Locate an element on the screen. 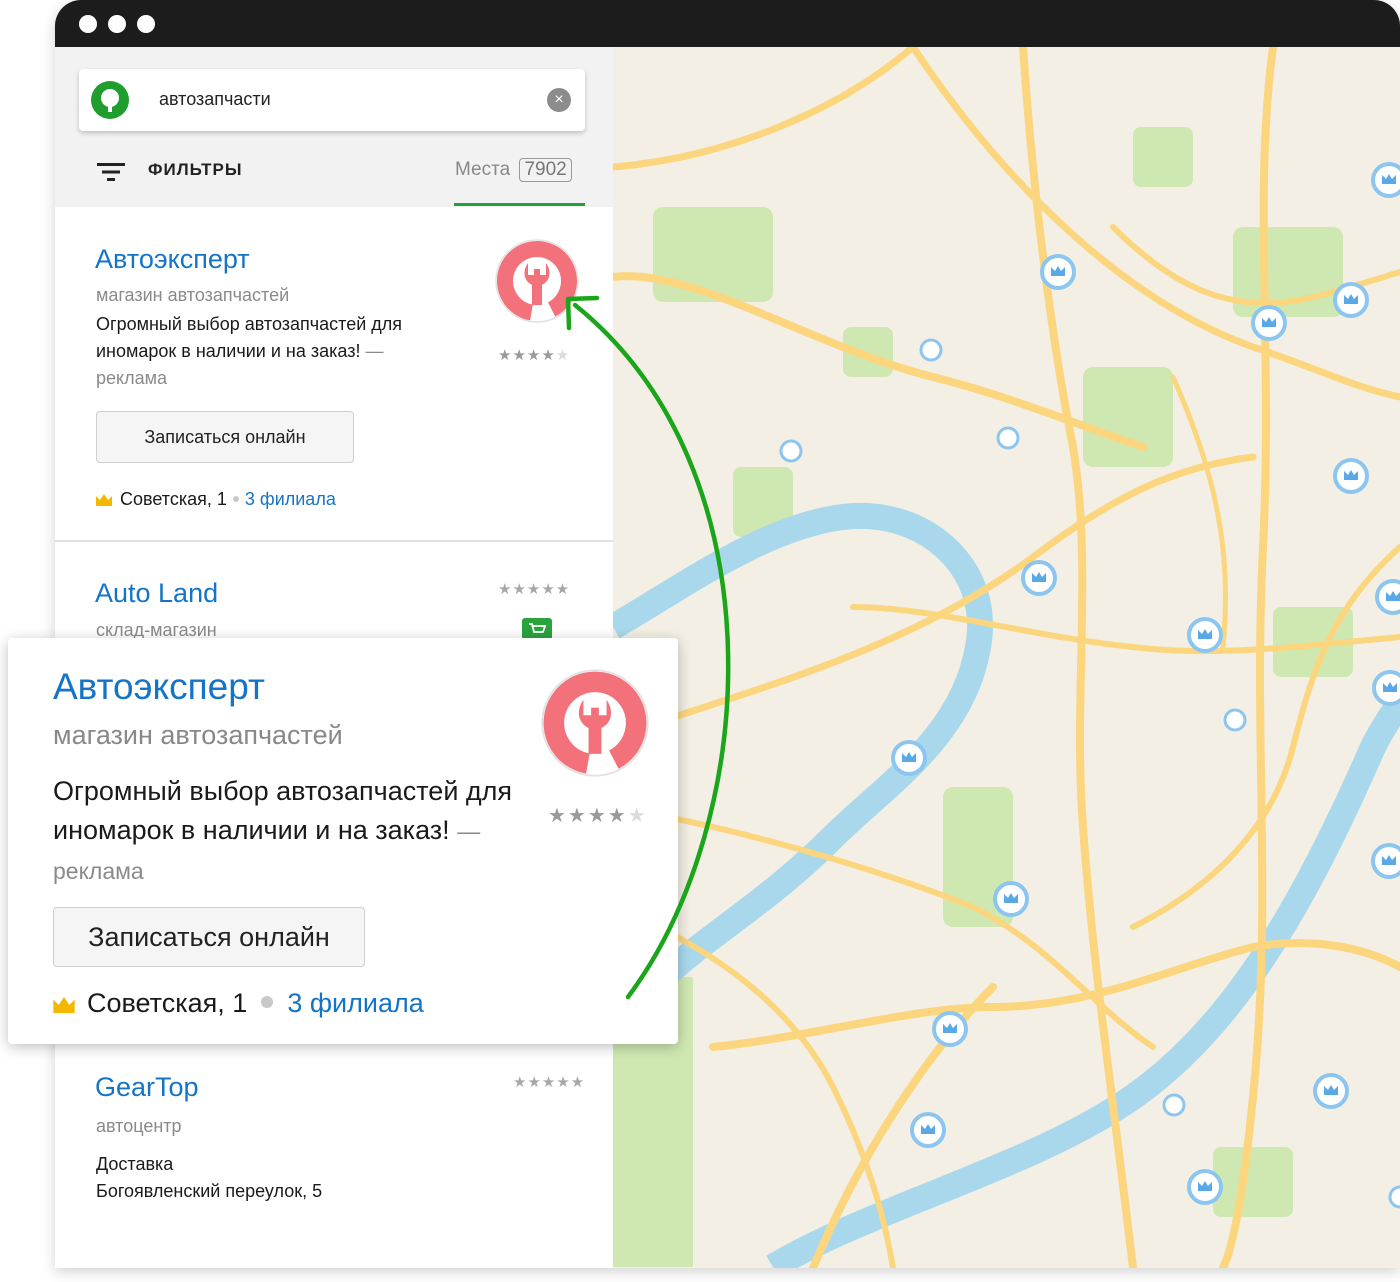 Image resolution: width=1400 pixels, height=1282 pixels. search-query: автозапчасти is located at coordinates (215, 99).